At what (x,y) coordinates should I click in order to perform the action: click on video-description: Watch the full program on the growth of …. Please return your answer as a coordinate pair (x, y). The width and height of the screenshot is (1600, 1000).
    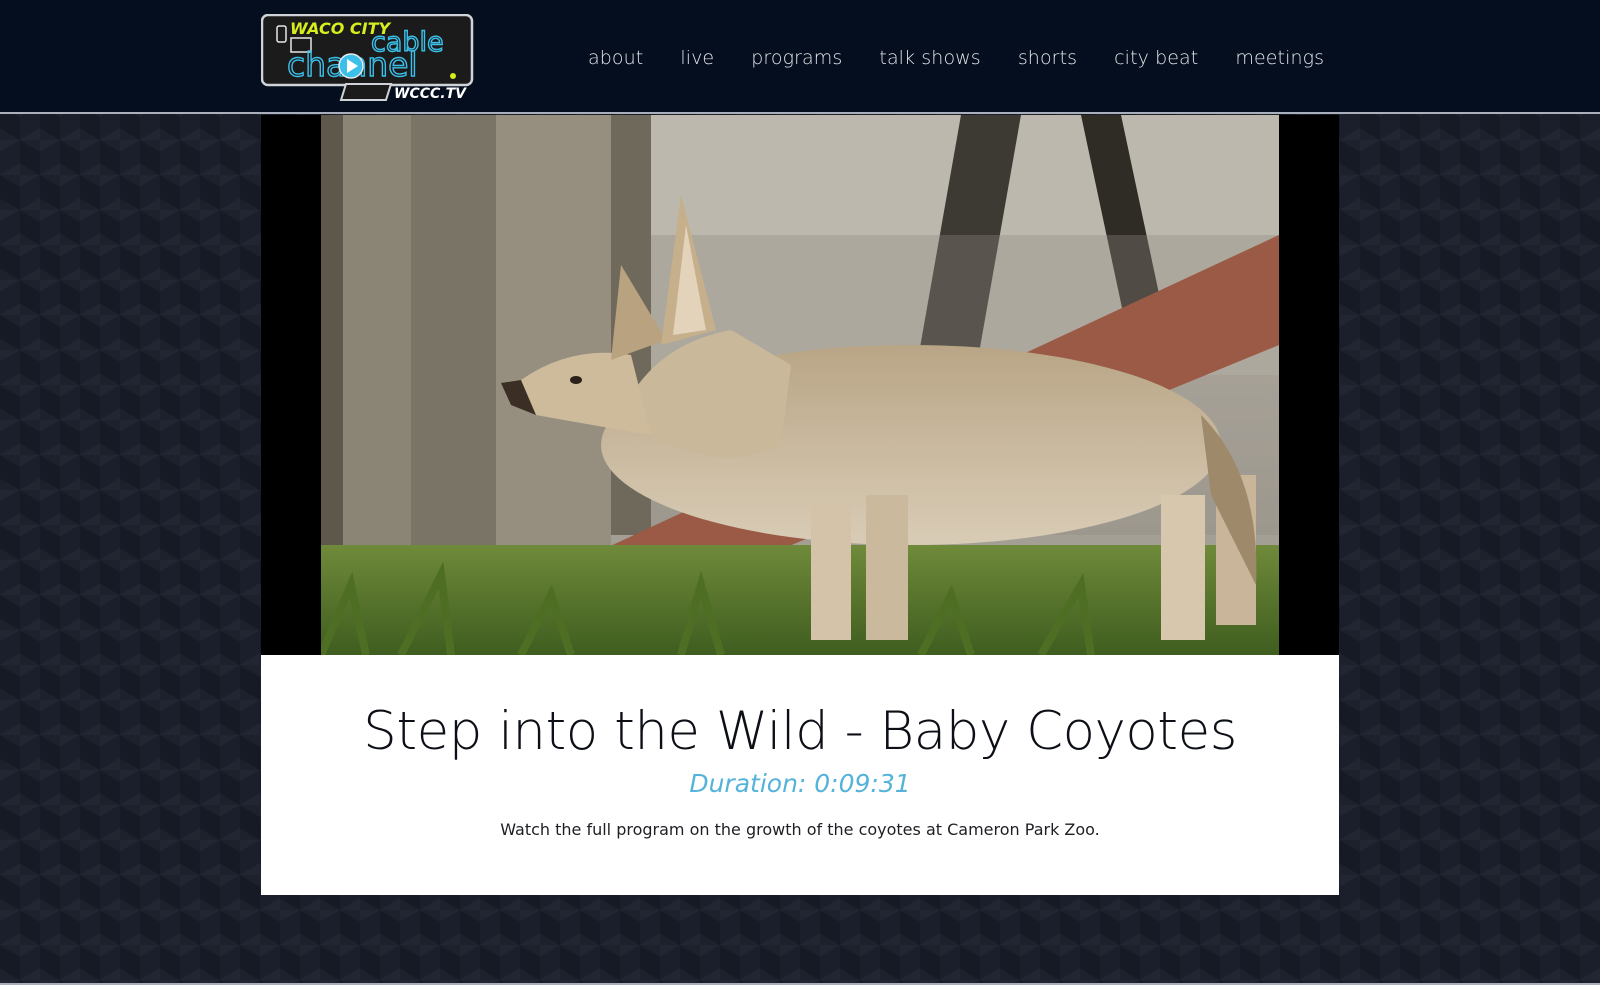
    Looking at the image, I should click on (800, 829).